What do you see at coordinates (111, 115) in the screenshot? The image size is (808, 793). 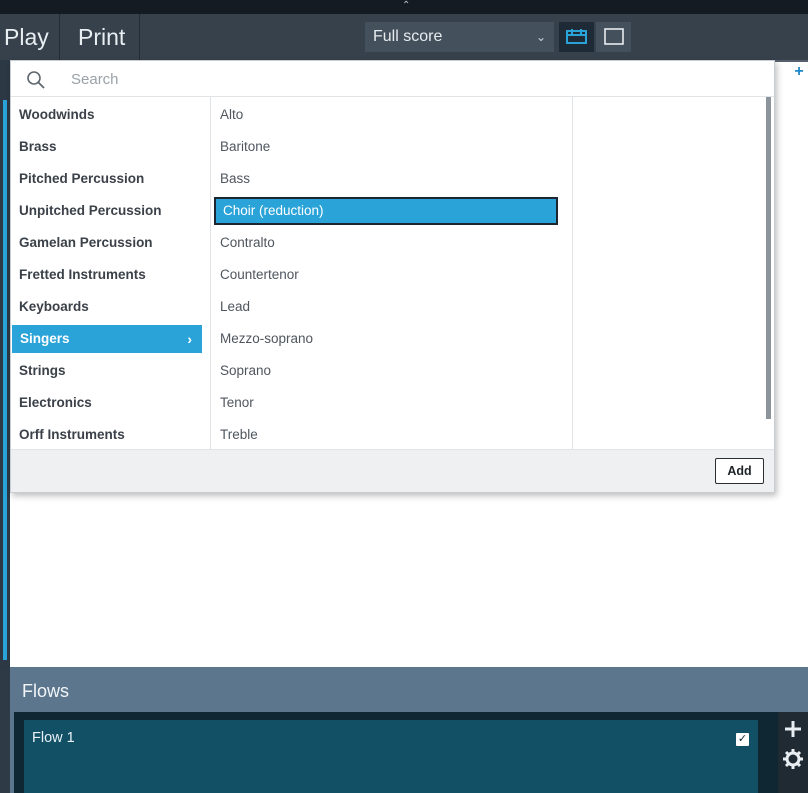 I see `family-item-woodwinds: Woodwinds` at bounding box center [111, 115].